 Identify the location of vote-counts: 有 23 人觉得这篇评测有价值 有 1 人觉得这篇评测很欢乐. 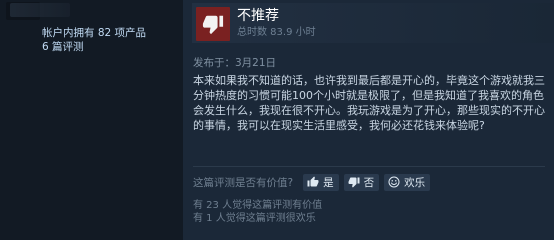
(257, 212).